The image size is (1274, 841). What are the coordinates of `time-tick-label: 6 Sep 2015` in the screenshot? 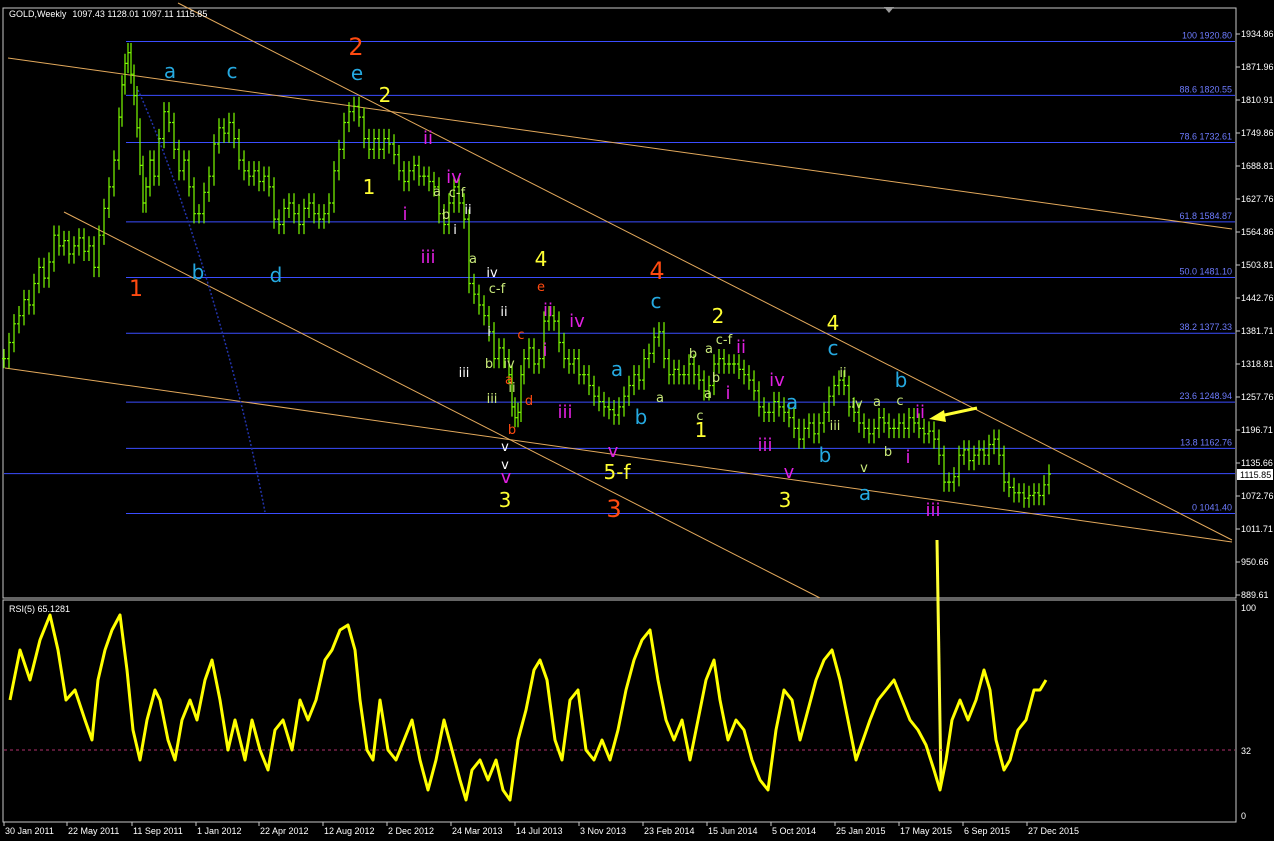 It's located at (987, 831).